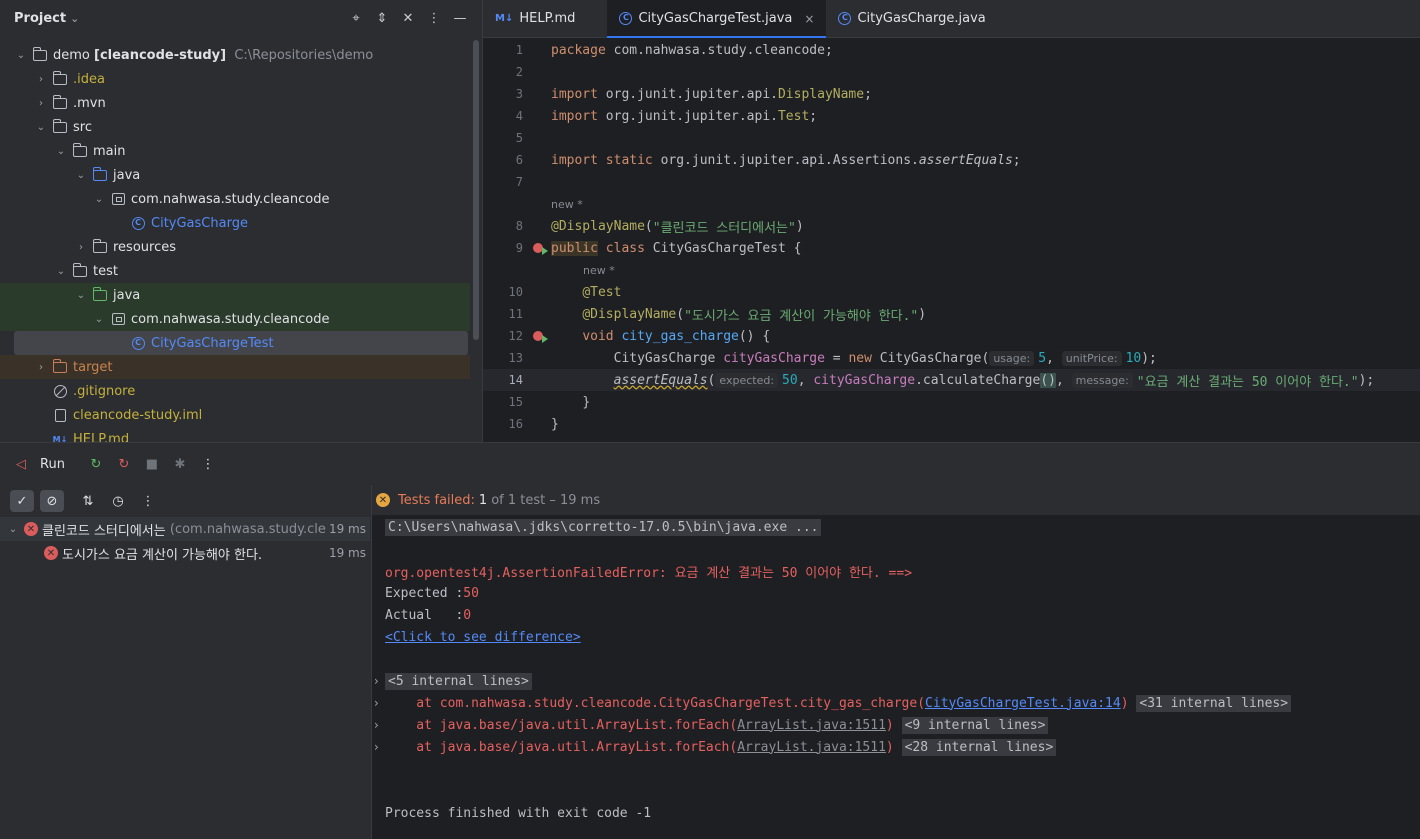  I want to click on project-title: Project, so click(40, 18).